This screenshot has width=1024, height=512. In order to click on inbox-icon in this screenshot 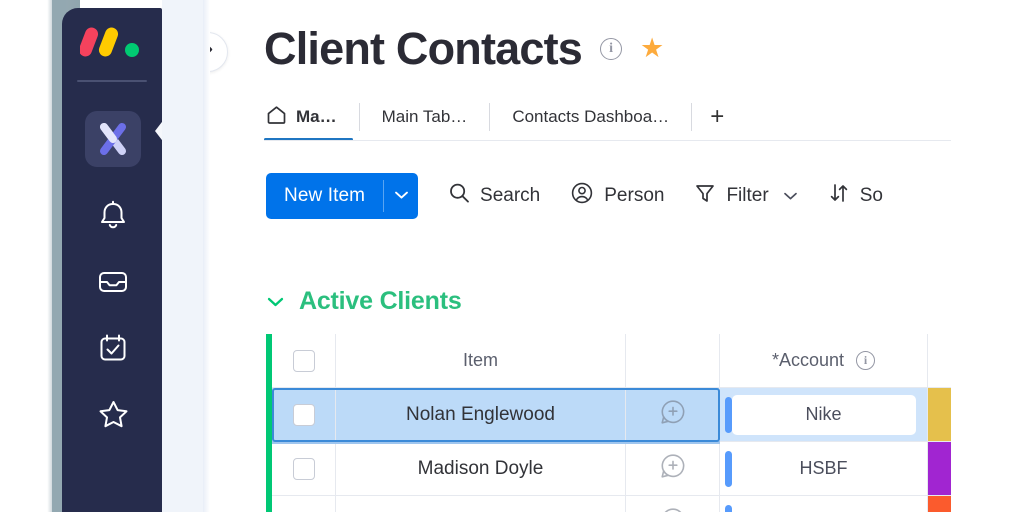, I will do `click(113, 282)`.